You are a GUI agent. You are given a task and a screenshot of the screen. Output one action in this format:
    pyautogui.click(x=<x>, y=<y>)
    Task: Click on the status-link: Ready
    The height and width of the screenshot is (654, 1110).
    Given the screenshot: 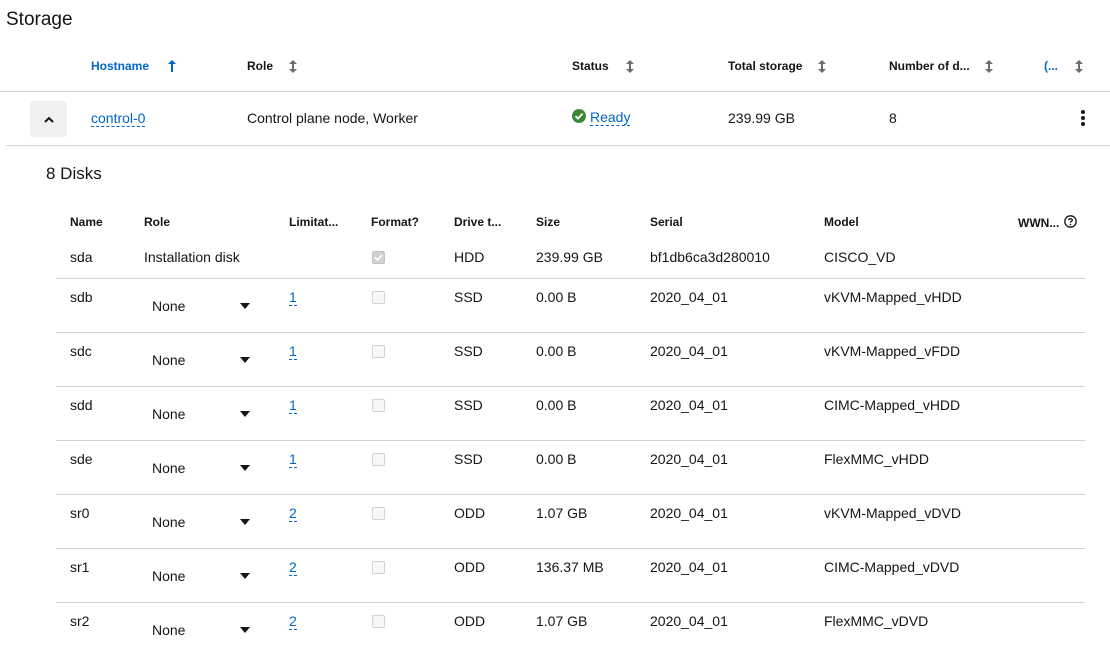 What is the action you would take?
    pyautogui.click(x=610, y=117)
    